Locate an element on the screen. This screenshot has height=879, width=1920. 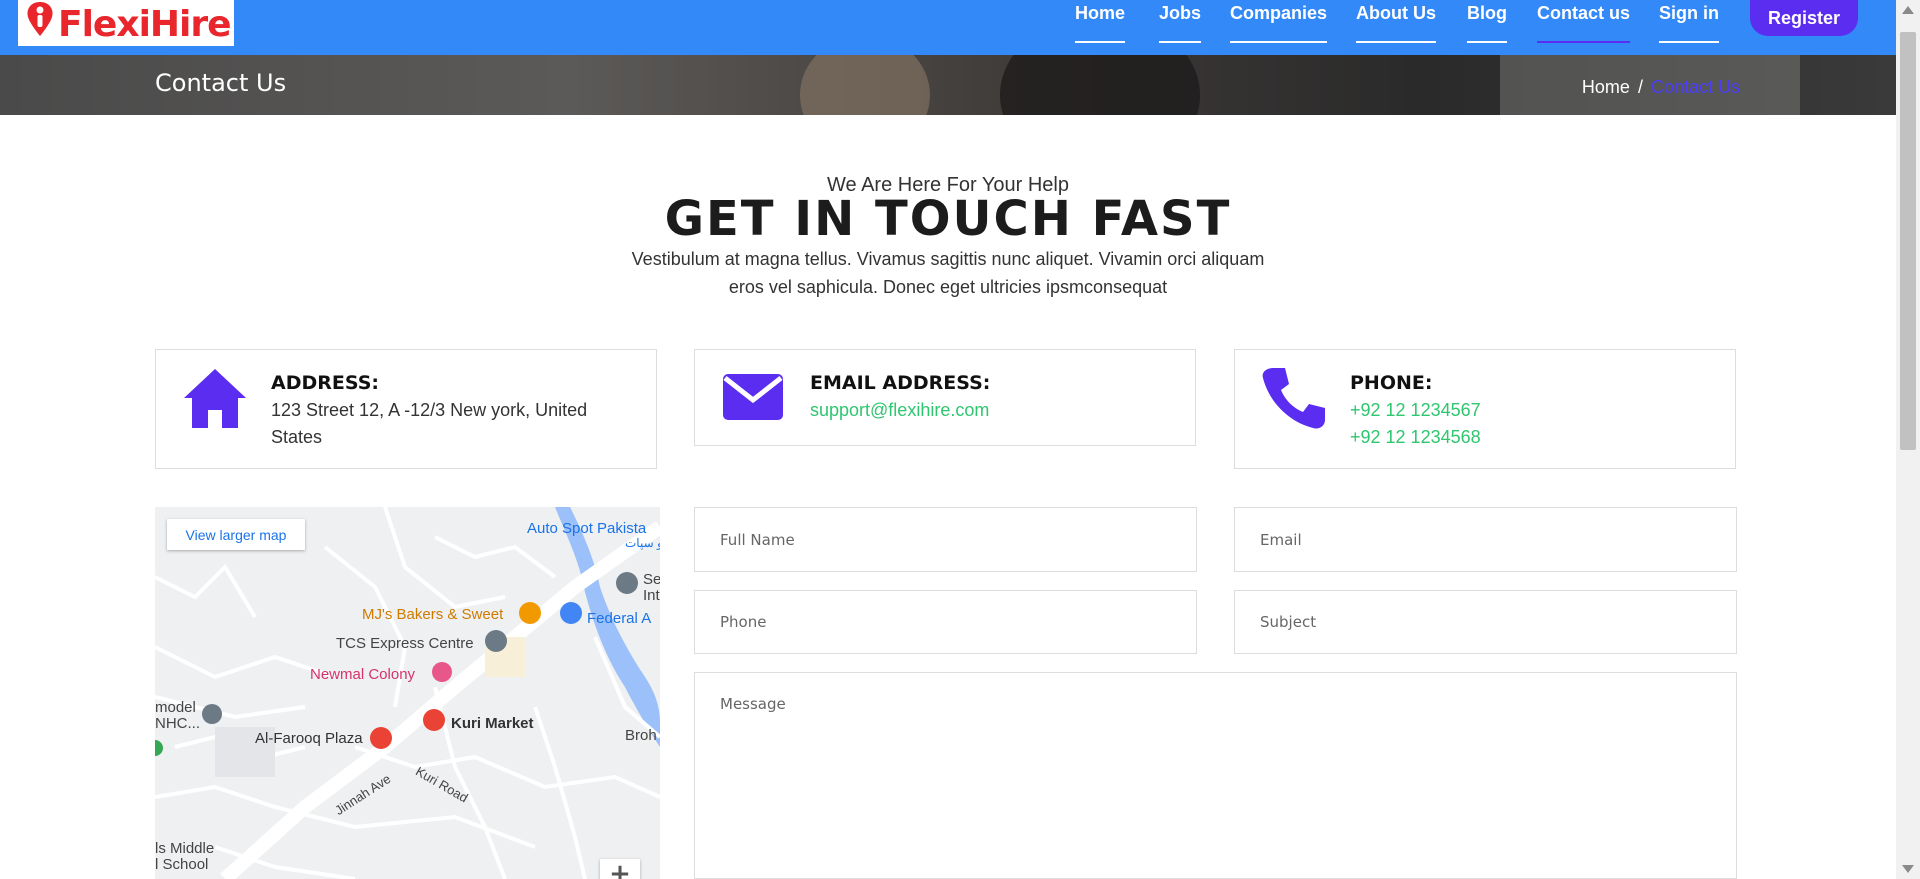
register-button: Register is located at coordinates (1804, 18).